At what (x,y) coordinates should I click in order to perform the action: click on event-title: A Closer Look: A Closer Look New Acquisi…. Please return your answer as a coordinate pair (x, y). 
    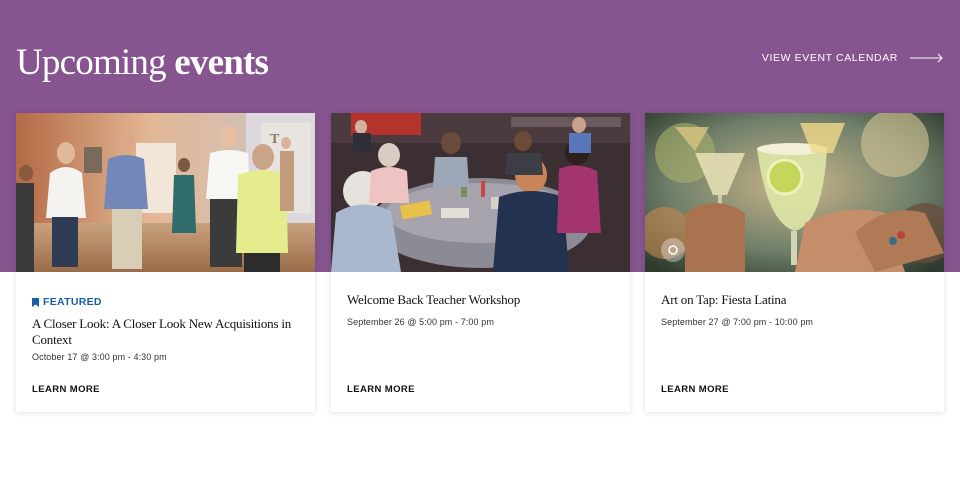
    Looking at the image, I should click on (165, 332).